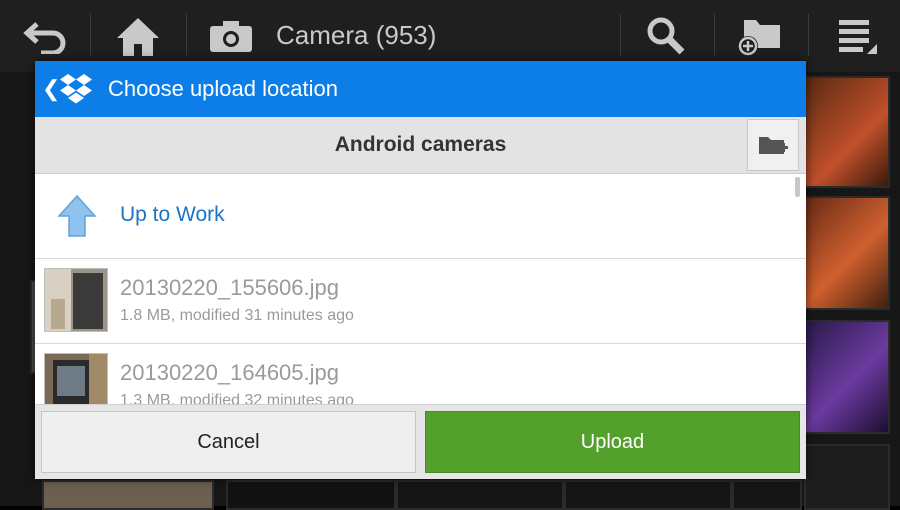 This screenshot has width=900, height=510. Describe the element at coordinates (857, 36) in the screenshot. I see `menu-icon` at that location.